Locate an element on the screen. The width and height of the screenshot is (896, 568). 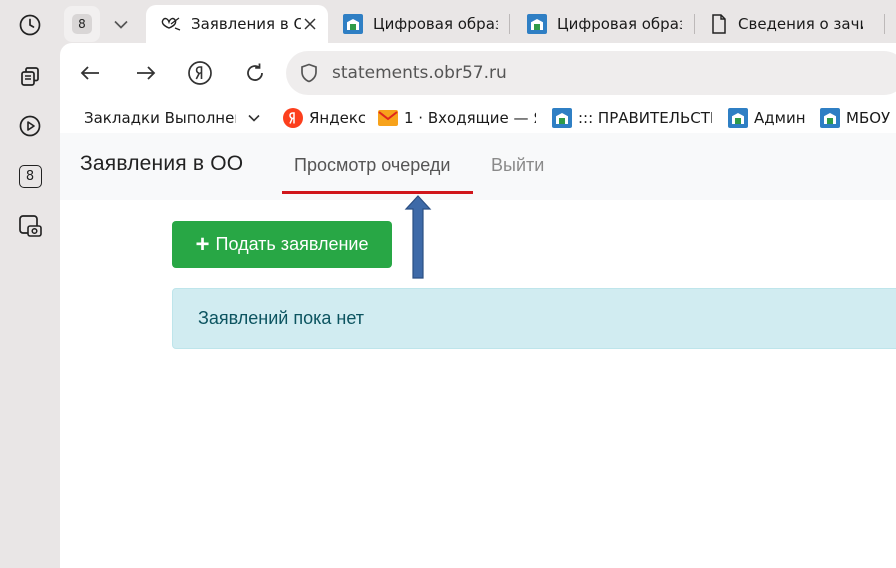
tab-digital-education-2: Цифровая образовательная is located at coordinates (605, 24).